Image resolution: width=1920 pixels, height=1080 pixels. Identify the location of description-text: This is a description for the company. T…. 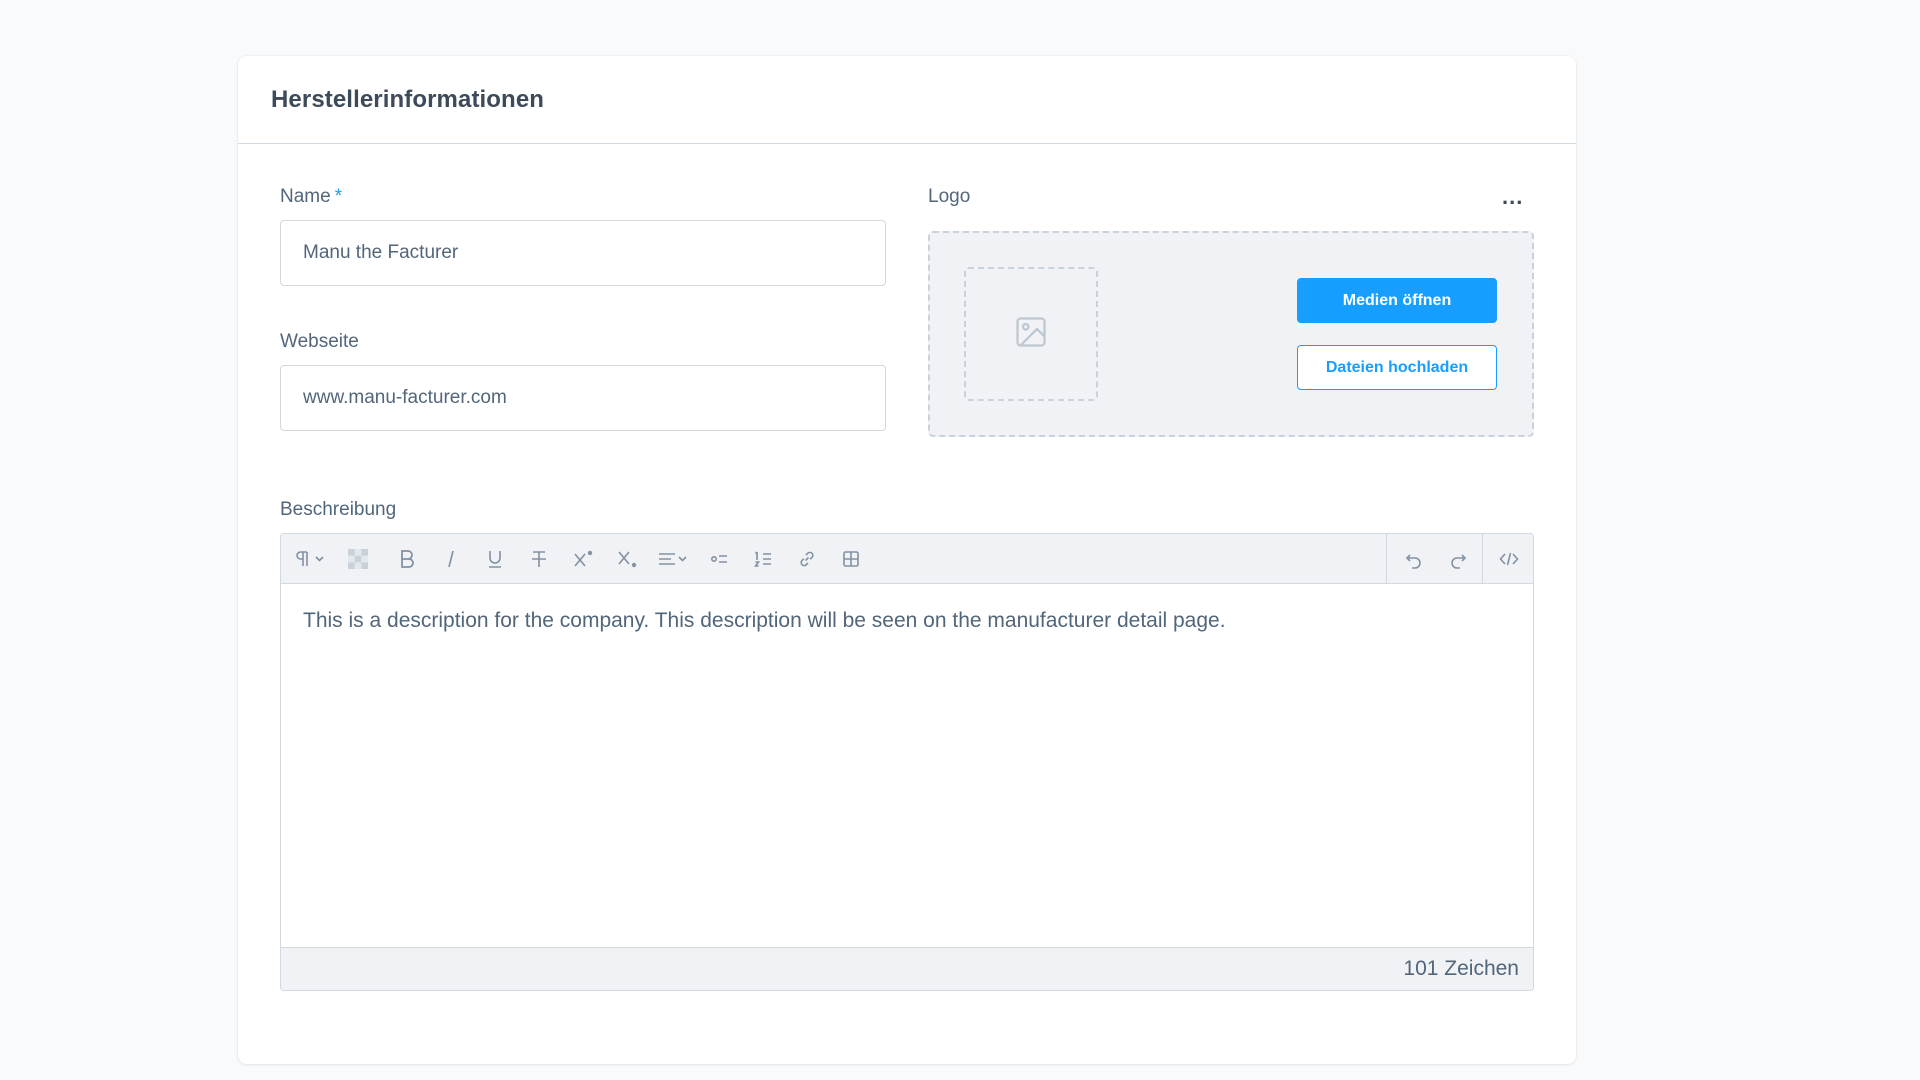
(764, 620).